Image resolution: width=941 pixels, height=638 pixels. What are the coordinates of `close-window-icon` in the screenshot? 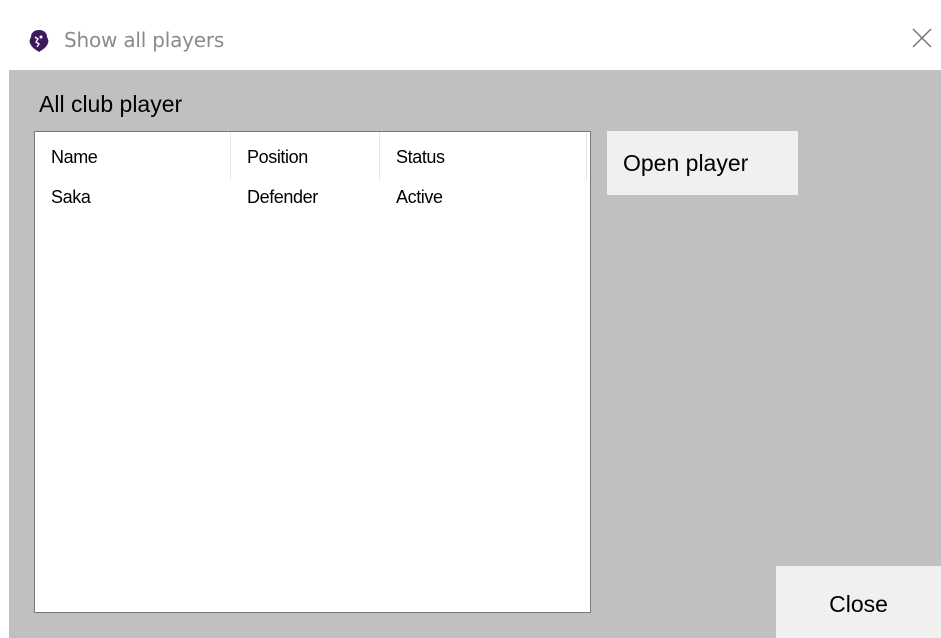 It's located at (922, 38).